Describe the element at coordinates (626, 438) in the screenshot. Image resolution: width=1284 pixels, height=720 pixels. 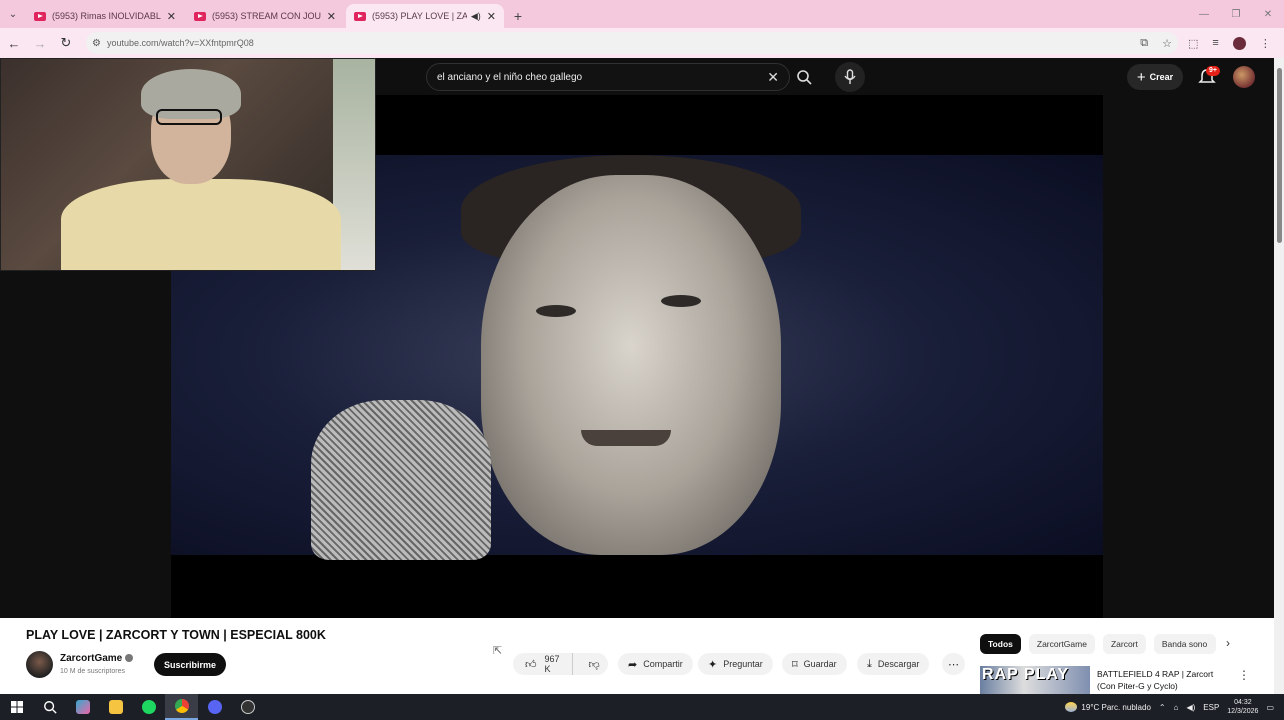
I see `video-mouth` at that location.